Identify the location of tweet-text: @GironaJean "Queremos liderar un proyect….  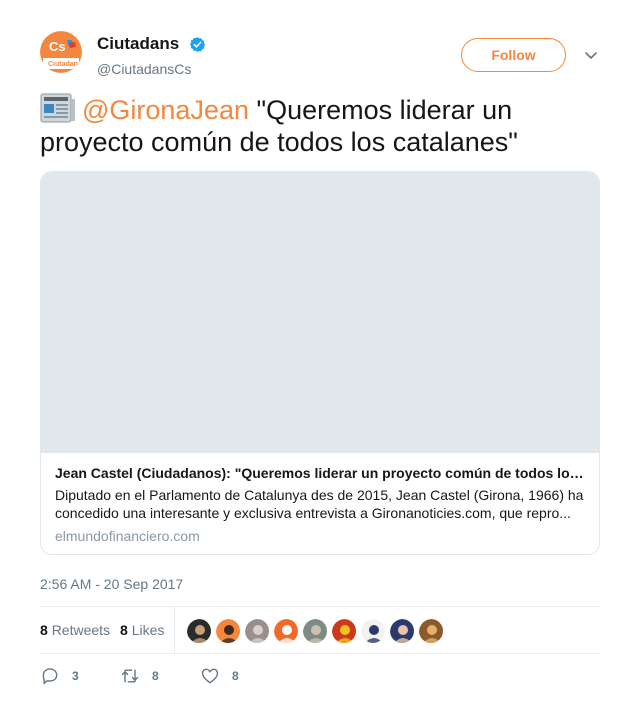
(320, 125).